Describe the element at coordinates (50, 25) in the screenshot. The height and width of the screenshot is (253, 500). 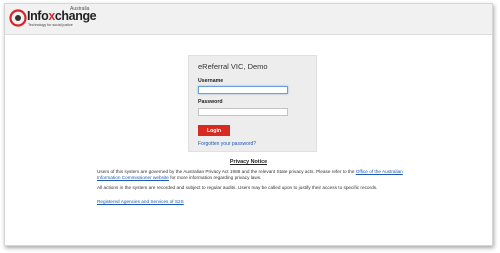
I see `logo-tagline: Technology for social justice` at that location.